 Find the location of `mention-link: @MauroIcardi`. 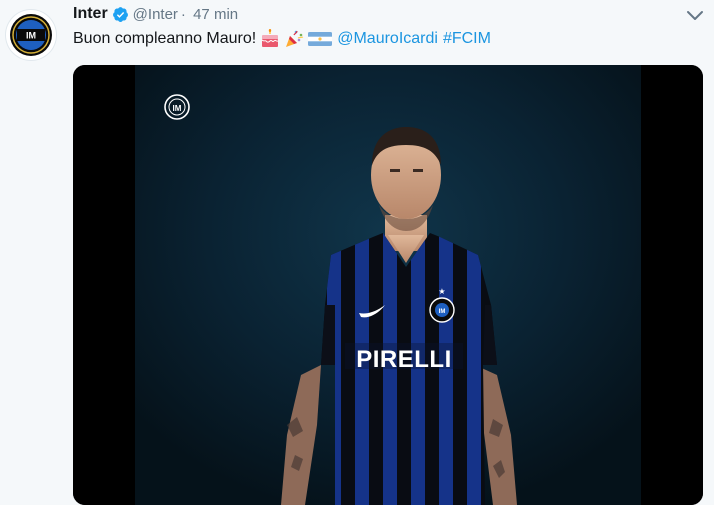

mention-link: @MauroIcardi is located at coordinates (387, 39).